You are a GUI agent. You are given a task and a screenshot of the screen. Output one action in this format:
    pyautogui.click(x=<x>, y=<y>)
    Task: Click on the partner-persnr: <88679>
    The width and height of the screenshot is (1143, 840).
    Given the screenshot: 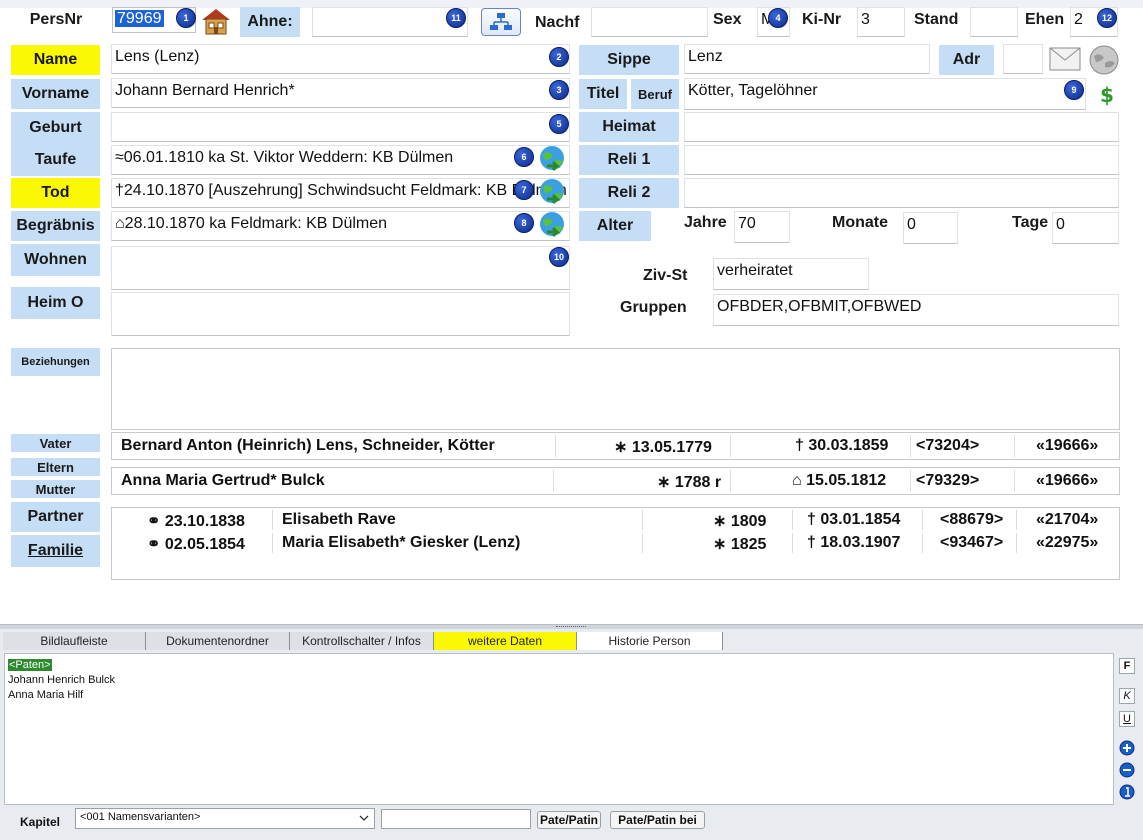 What is the action you would take?
    pyautogui.click(x=971, y=520)
    